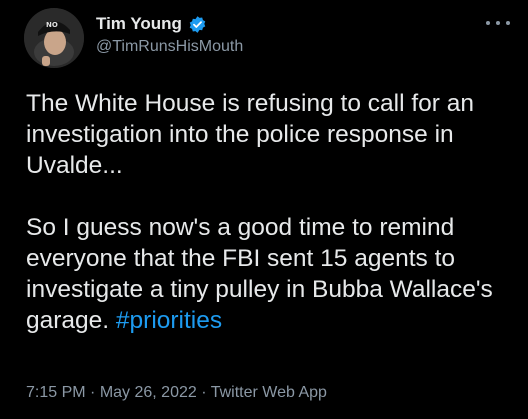 This screenshot has width=528, height=419. What do you see at coordinates (139, 24) in the screenshot?
I see `author-display-name: Tim Young` at bounding box center [139, 24].